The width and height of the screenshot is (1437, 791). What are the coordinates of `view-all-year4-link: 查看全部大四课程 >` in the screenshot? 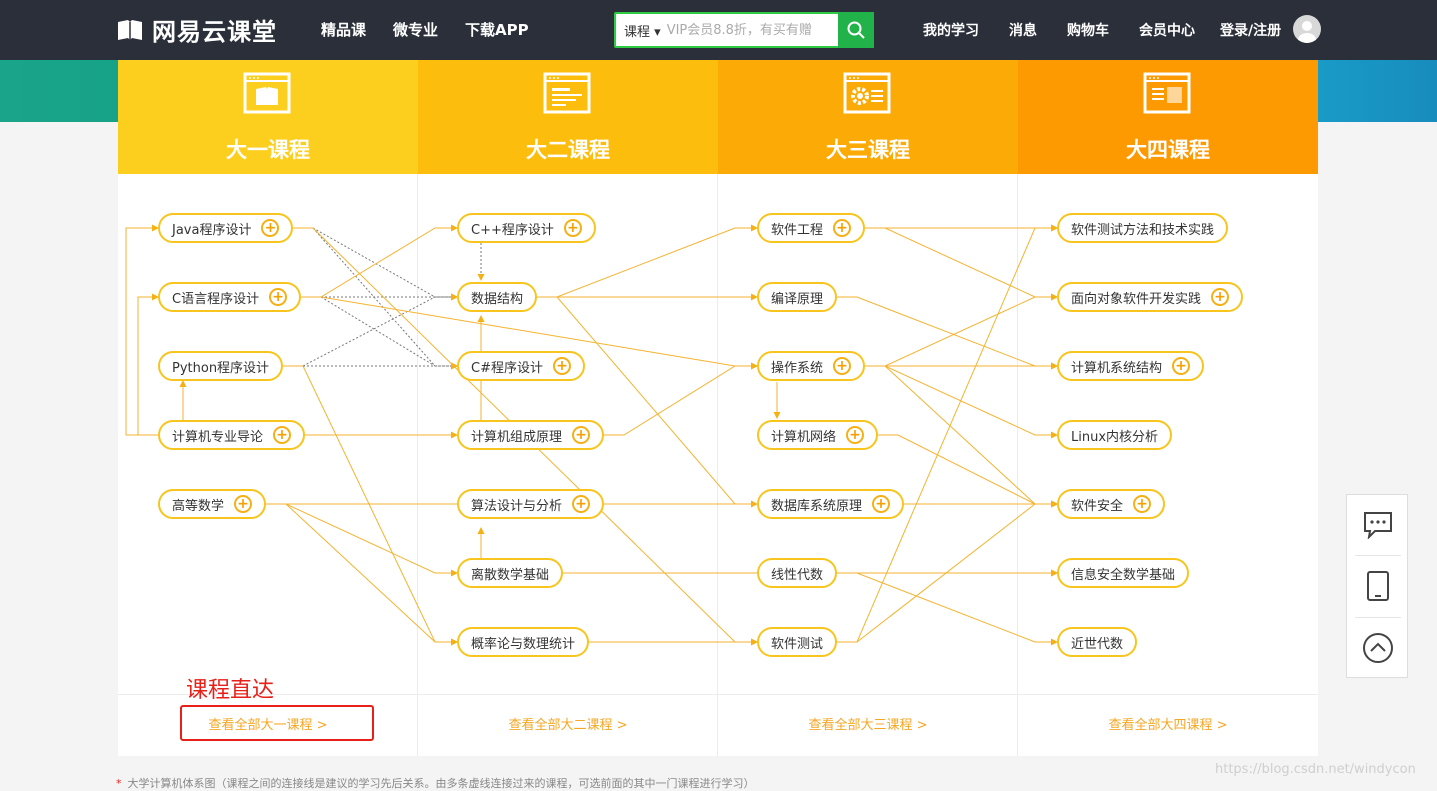 It's located at (1168, 723).